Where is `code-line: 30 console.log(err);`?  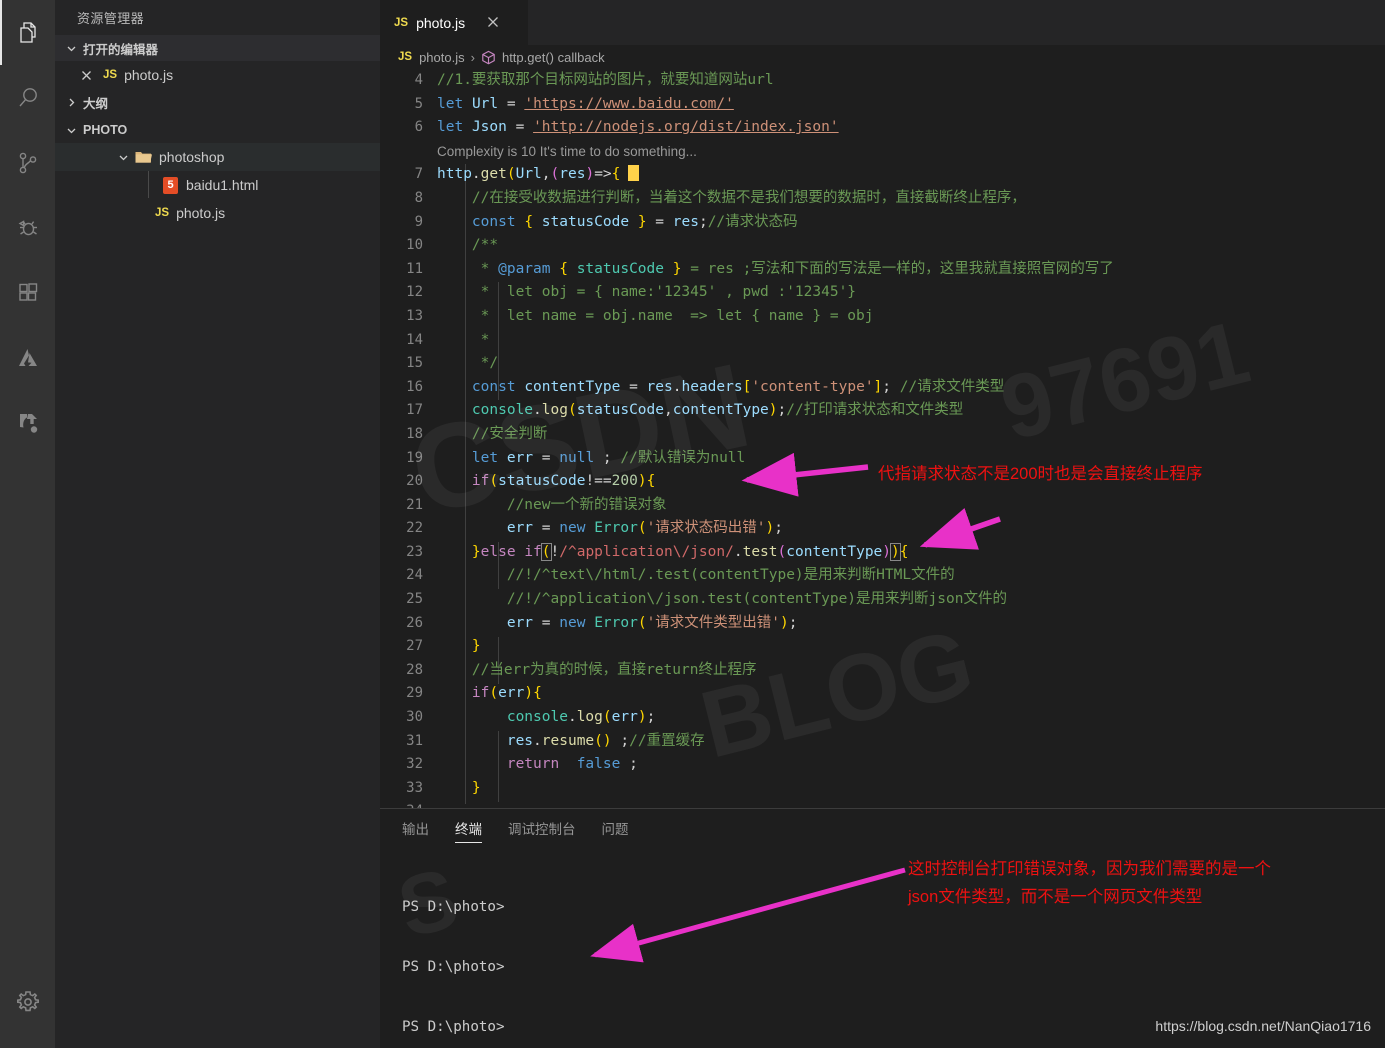
code-line: 30 console.log(err); is located at coordinates (882, 718).